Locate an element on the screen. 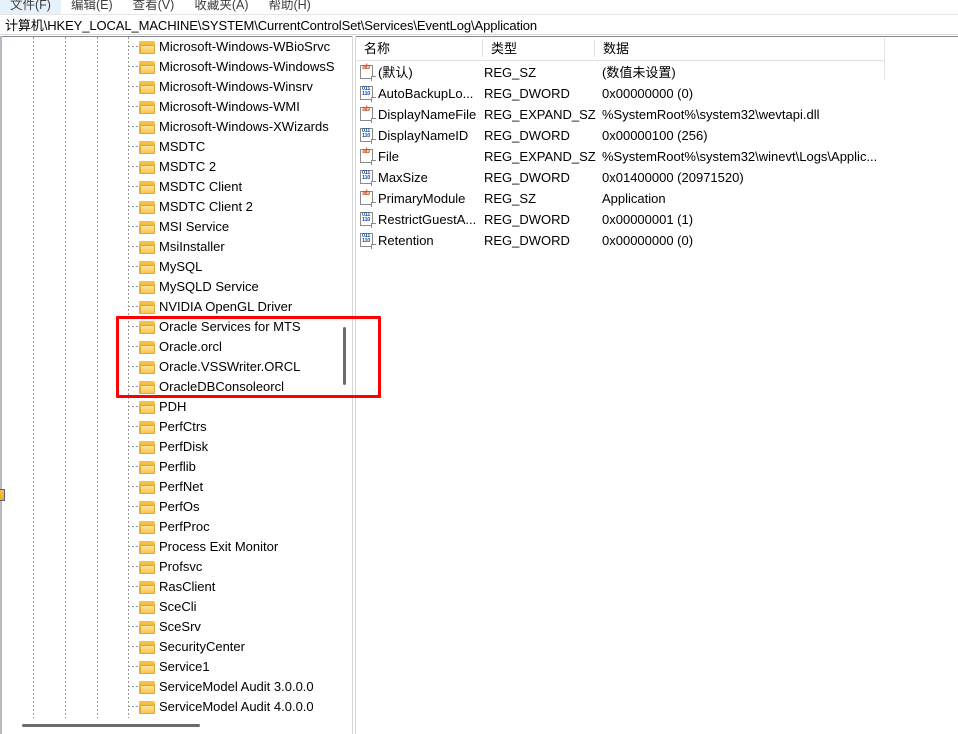 The width and height of the screenshot is (958, 734). value-icon-glyph-bottom: 110 is located at coordinates (366, 94).